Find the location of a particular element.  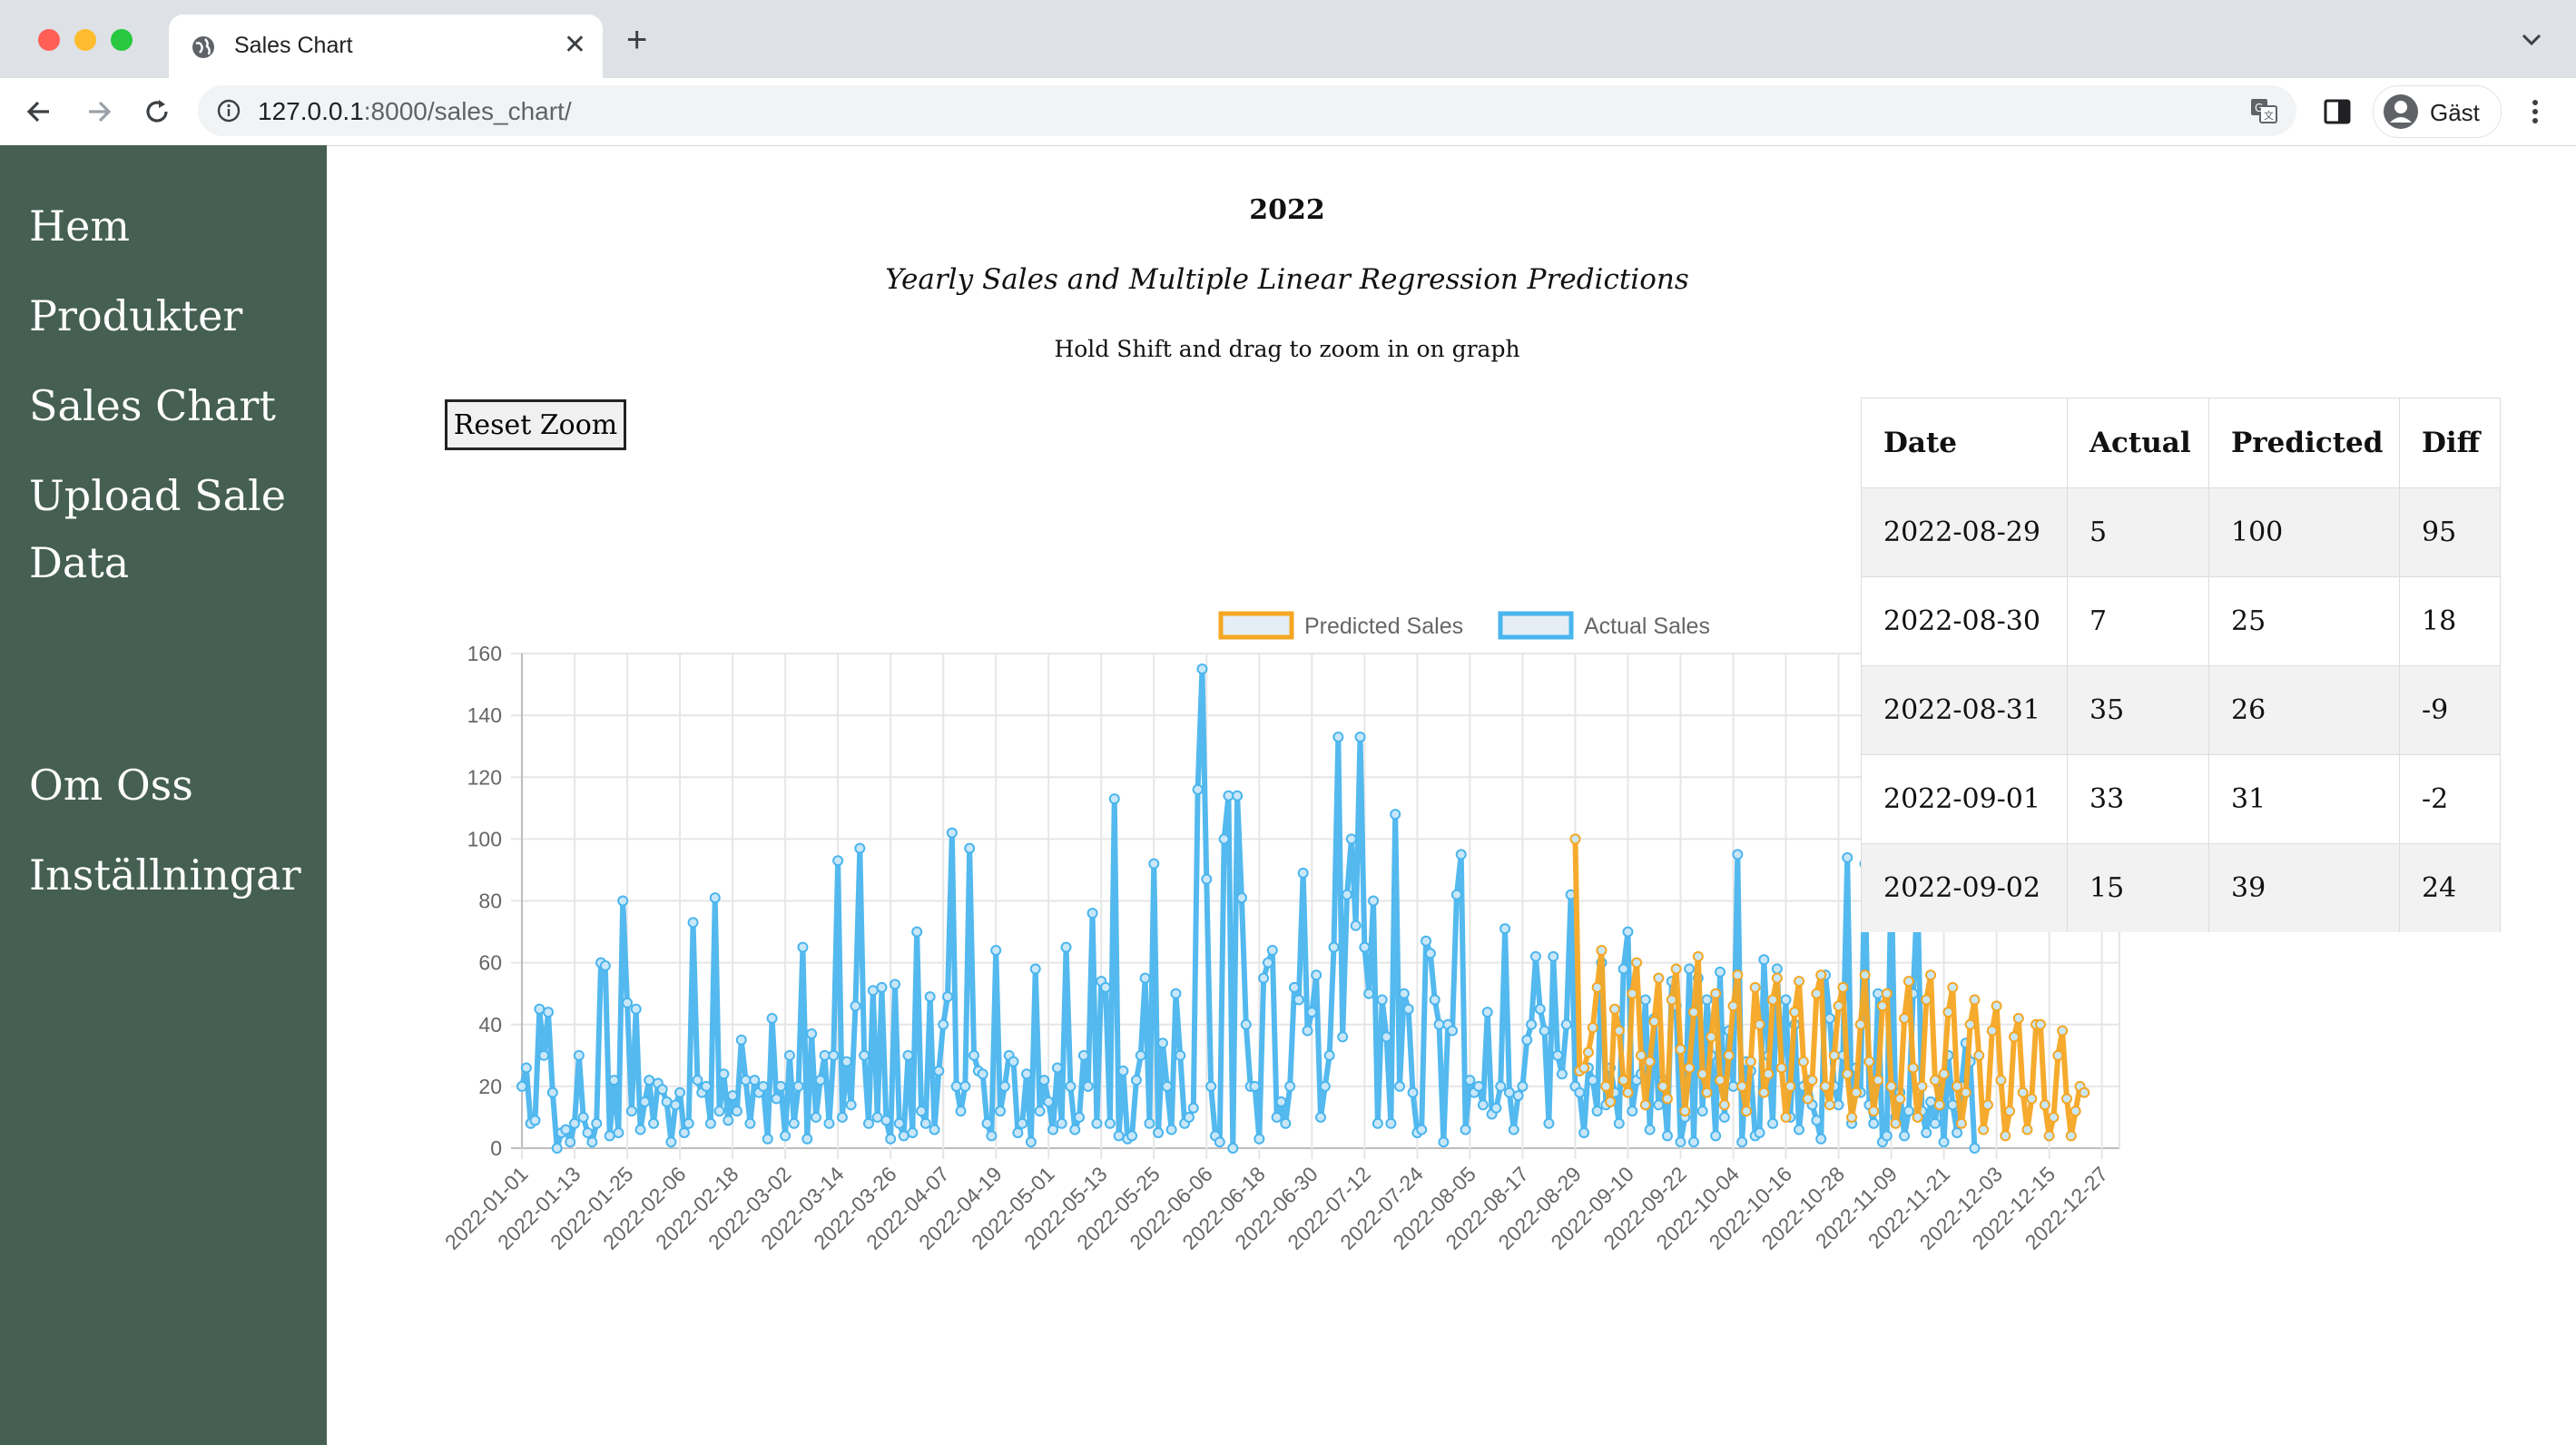

close-tab-icon: ✕ is located at coordinates (575, 45).